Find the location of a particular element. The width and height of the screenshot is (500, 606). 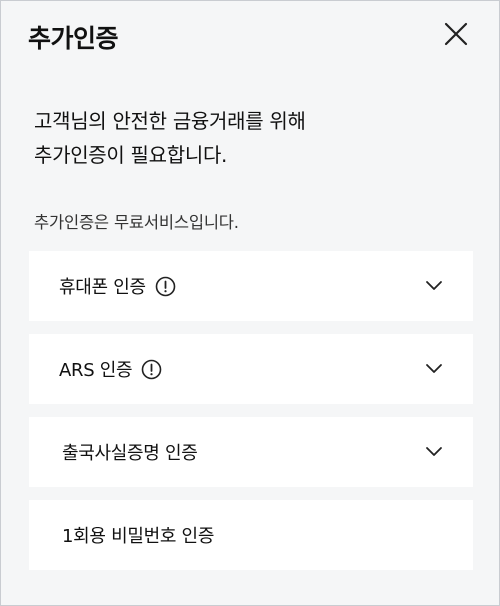

auth-option-label: ARS 인증 is located at coordinates (96, 370).